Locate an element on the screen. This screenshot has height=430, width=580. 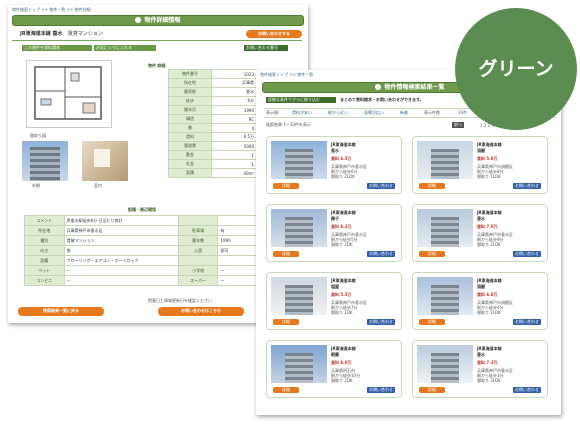
filter-cheap: 賃料が安い is located at coordinates (302, 113).